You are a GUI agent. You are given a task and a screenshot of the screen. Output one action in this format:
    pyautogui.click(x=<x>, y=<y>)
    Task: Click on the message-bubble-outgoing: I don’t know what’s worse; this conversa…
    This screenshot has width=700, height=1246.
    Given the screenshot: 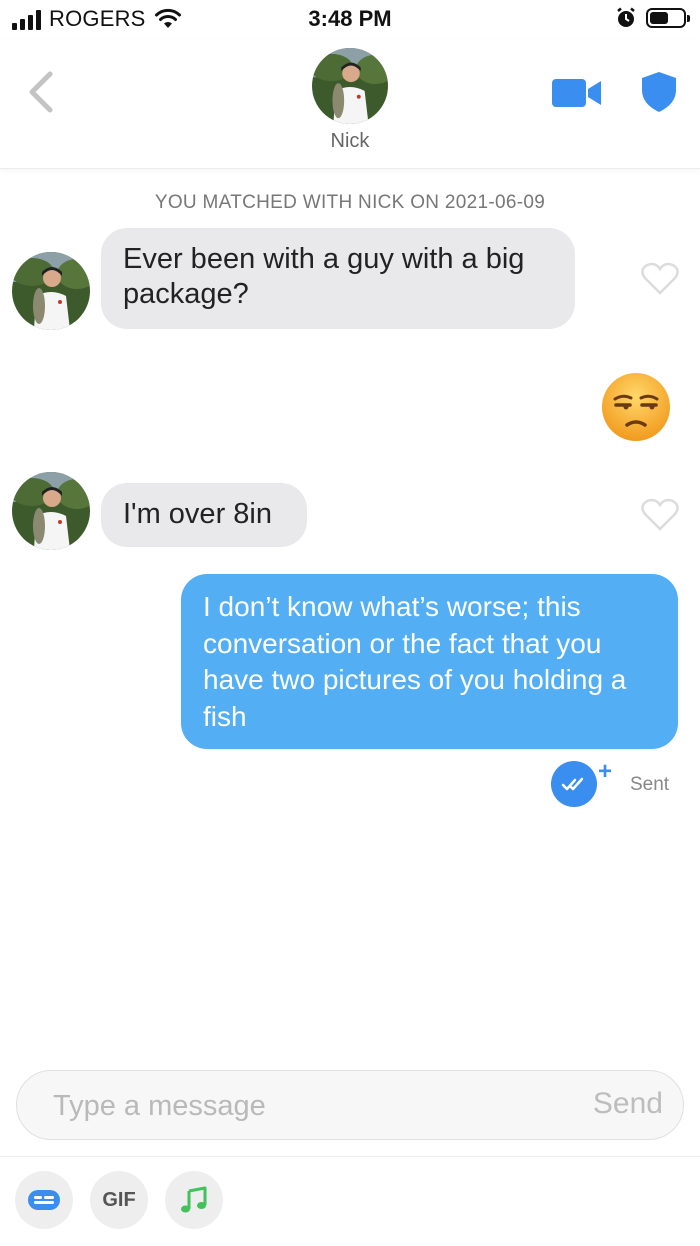 What is the action you would take?
    pyautogui.click(x=429, y=661)
    